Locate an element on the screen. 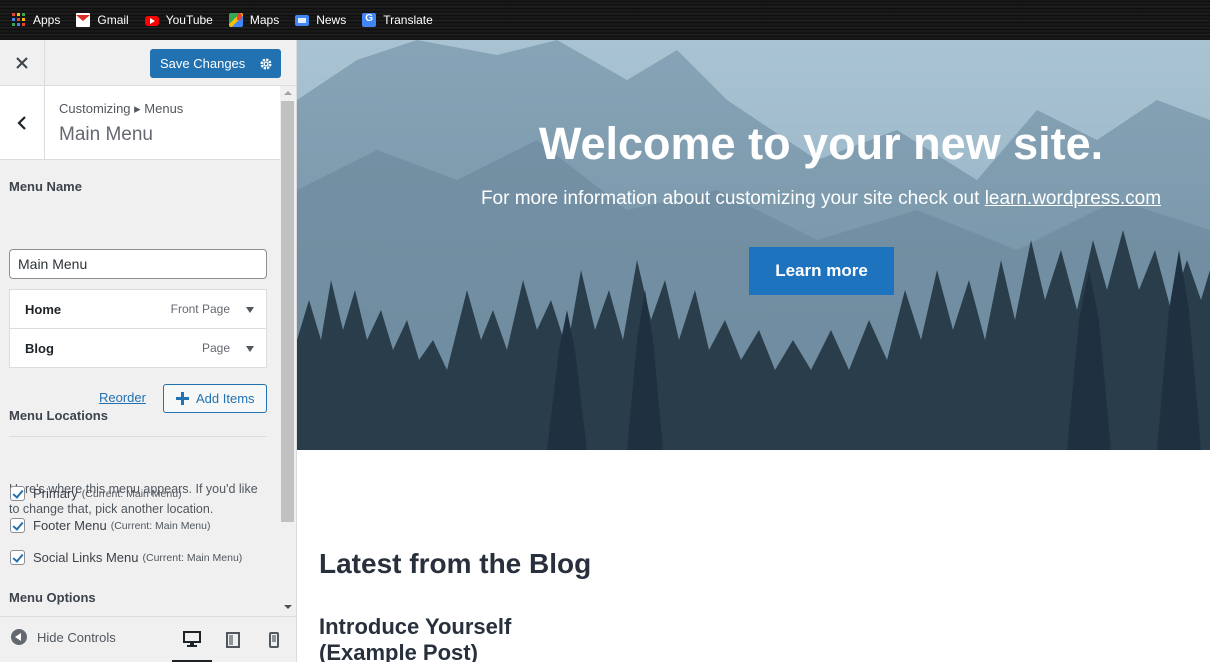 This screenshot has height=662, width=1210. location-primary: Primary (Current: Main Menu) is located at coordinates (96, 493).